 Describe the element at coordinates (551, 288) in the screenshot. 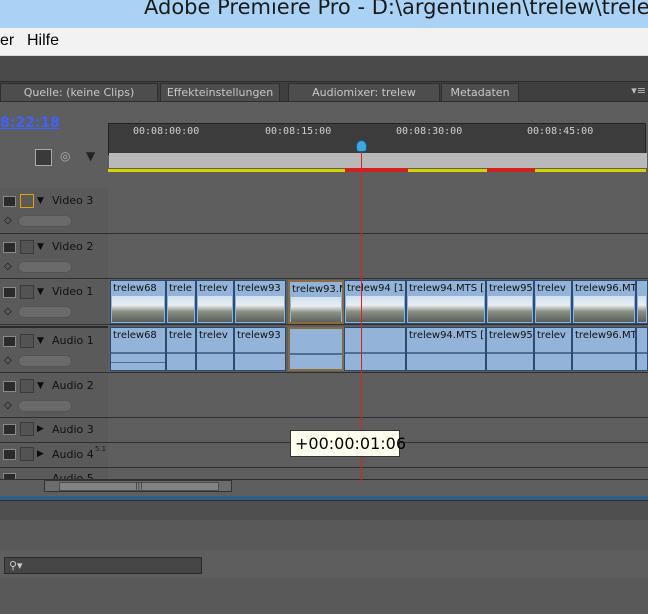

I see `clip-label: trelev` at that location.